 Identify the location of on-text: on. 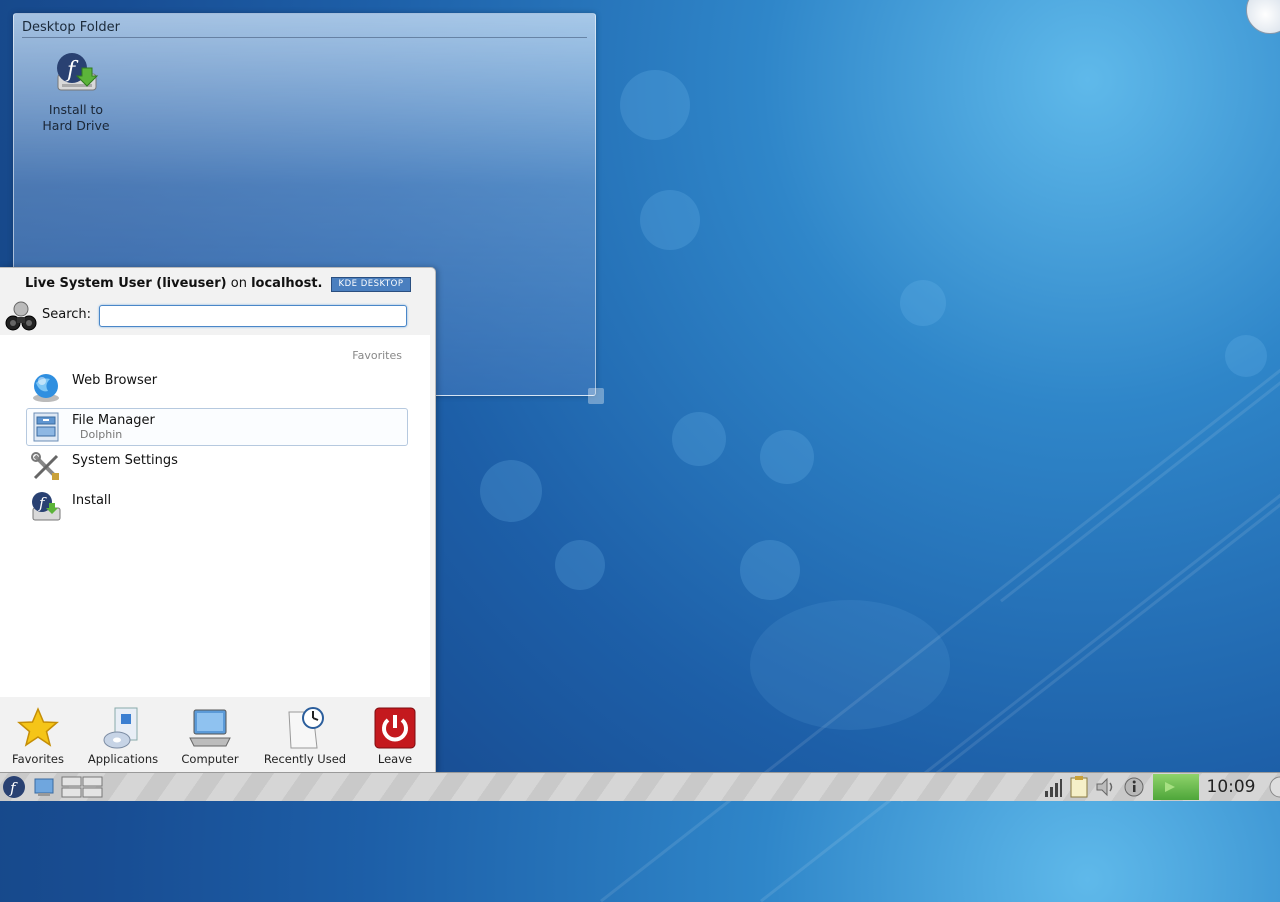
(238, 283).